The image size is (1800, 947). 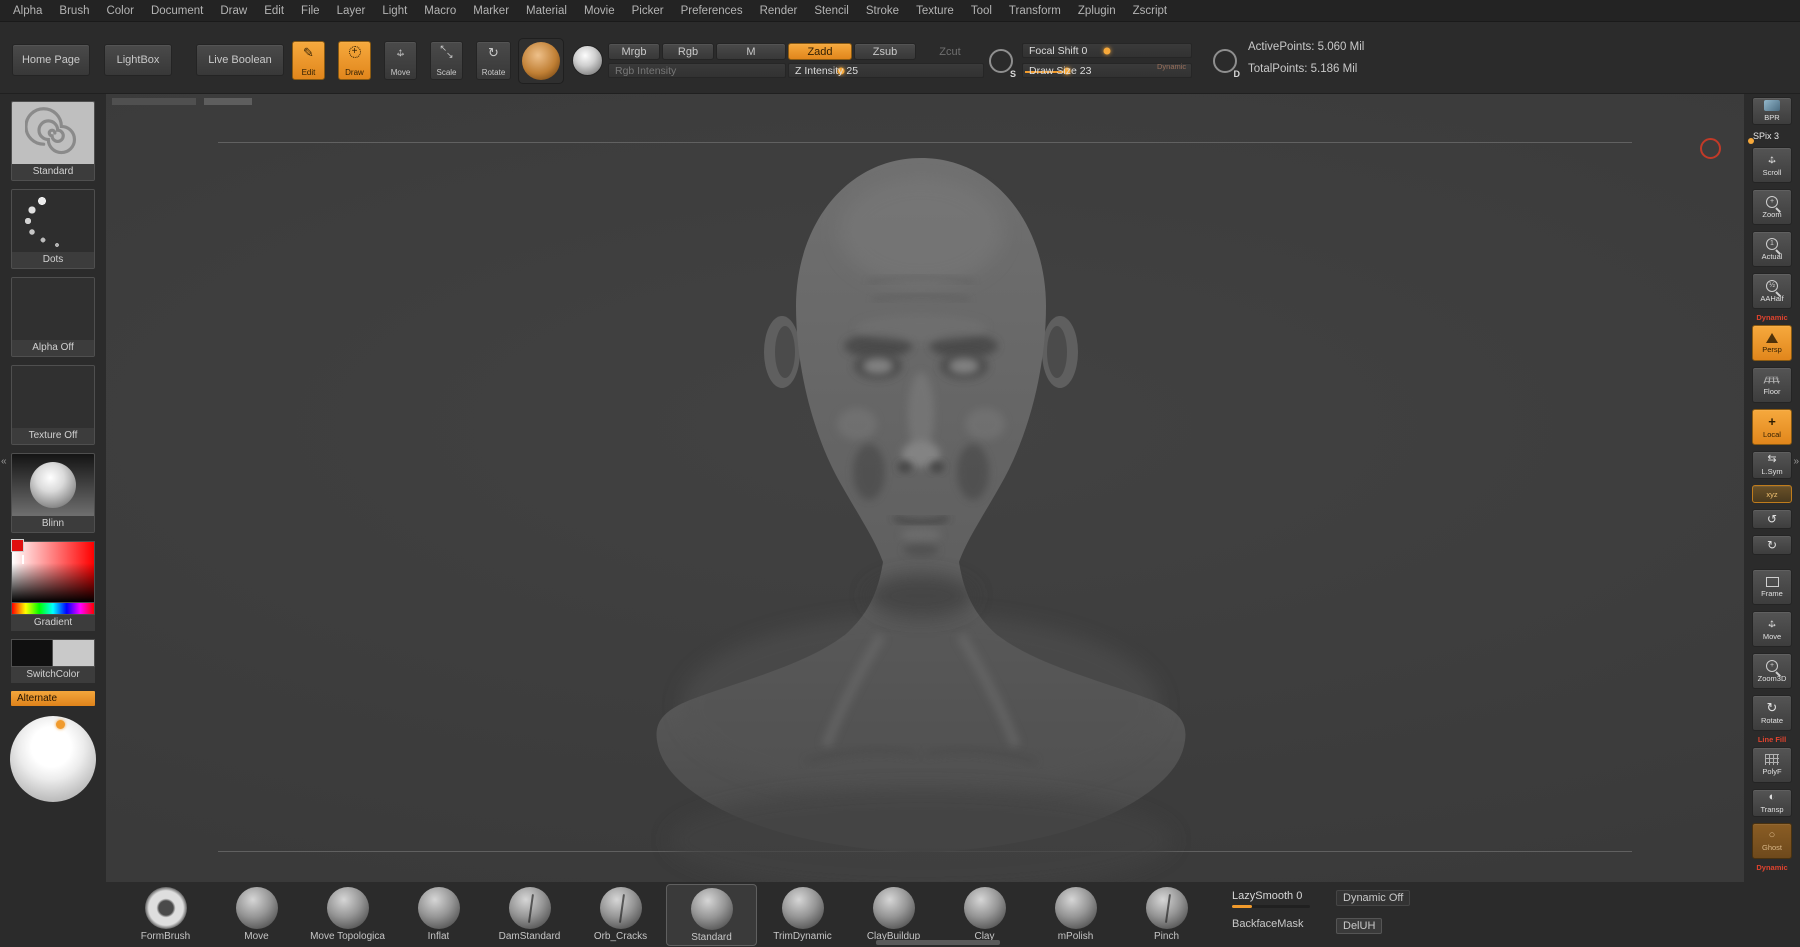 What do you see at coordinates (347, 914) in the screenshot?
I see `brush-move-topological: Move Topologica` at bounding box center [347, 914].